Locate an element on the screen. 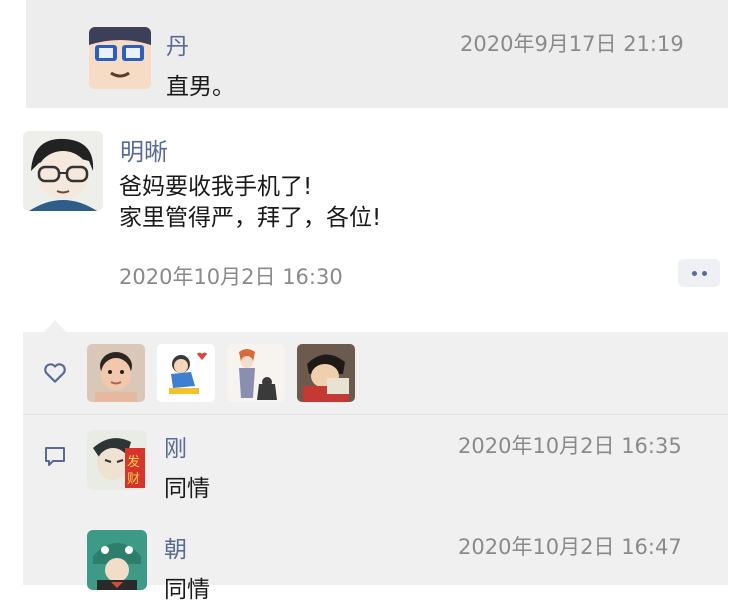 Image resolution: width=750 pixels, height=604 pixels. comment-avatar is located at coordinates (117, 560).